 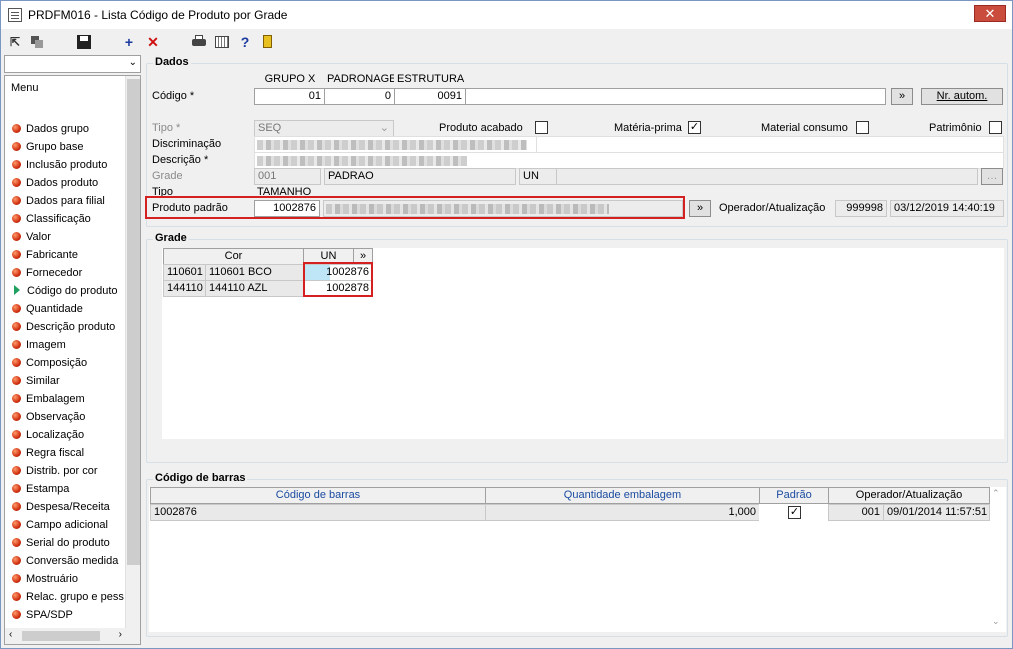 I want to click on door-icon, so click(x=268, y=42).